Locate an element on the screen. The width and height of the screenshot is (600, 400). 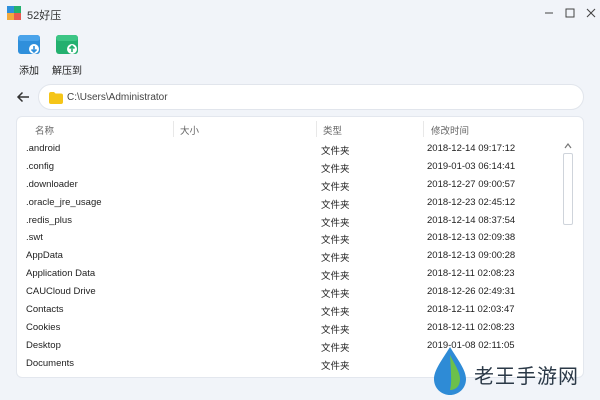
extract-to-label: 解压到 is located at coordinates (67, 71).